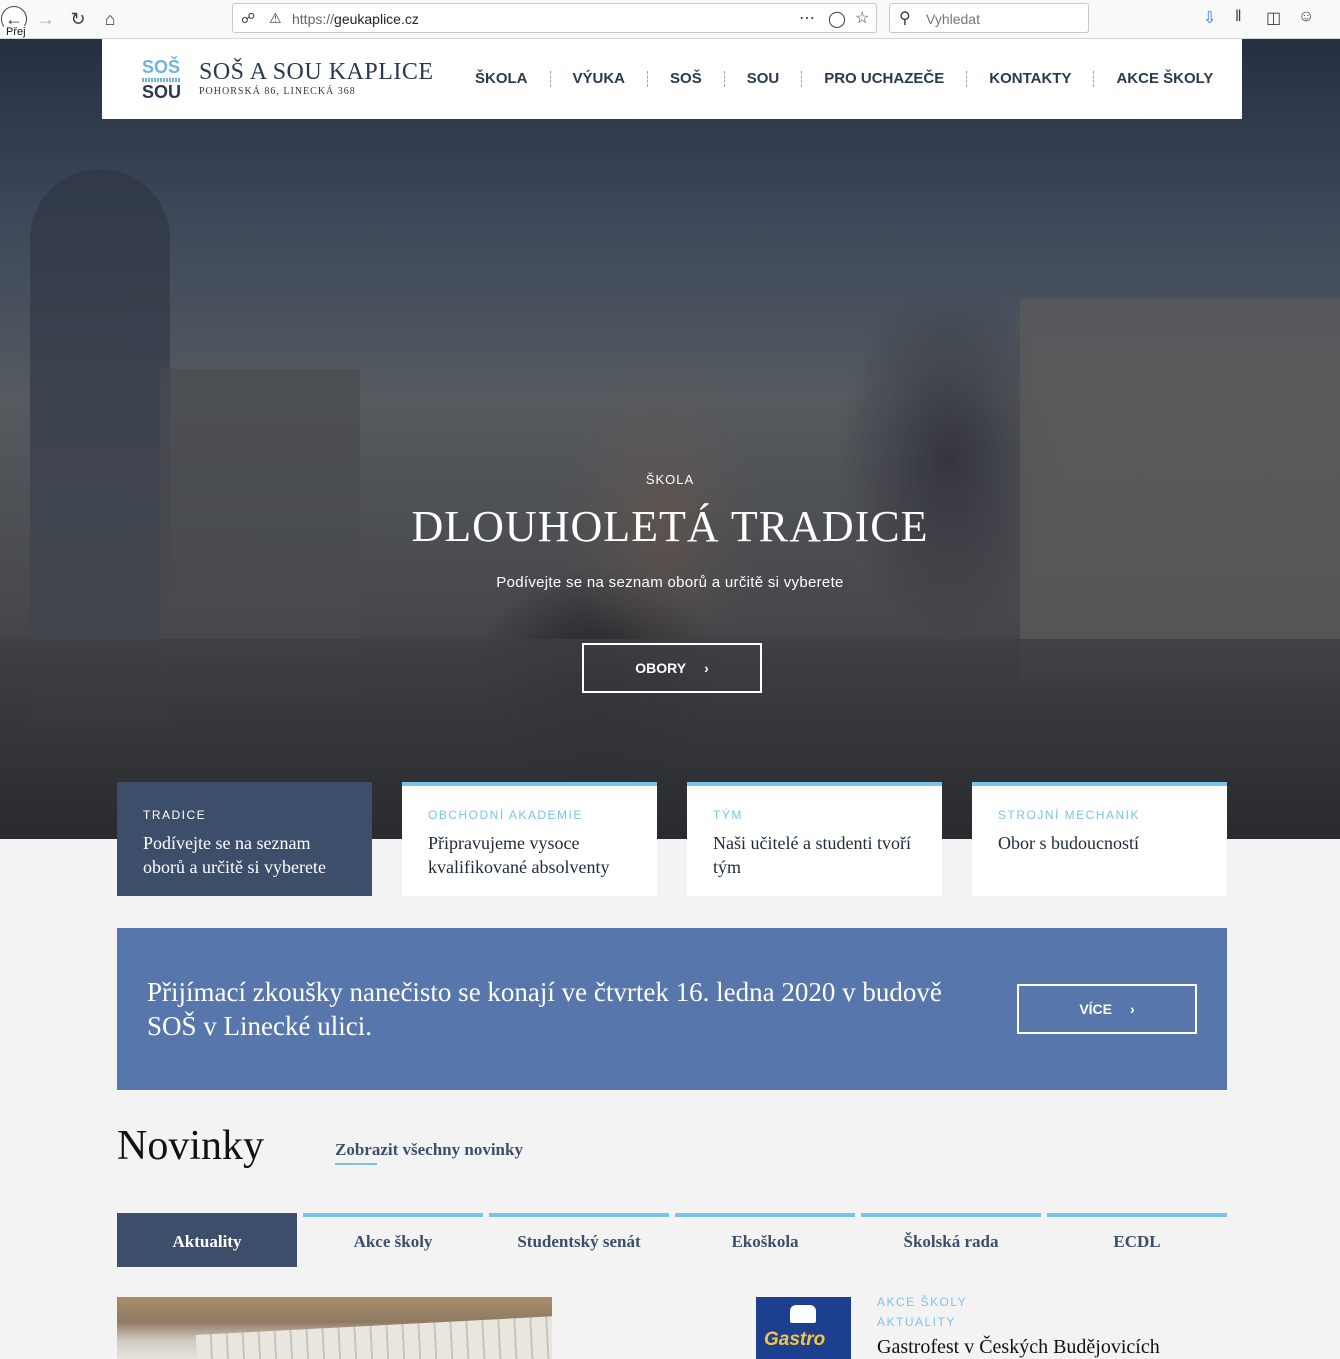  What do you see at coordinates (862, 18) in the screenshot?
I see `bookmark-star-icon: ☆` at bounding box center [862, 18].